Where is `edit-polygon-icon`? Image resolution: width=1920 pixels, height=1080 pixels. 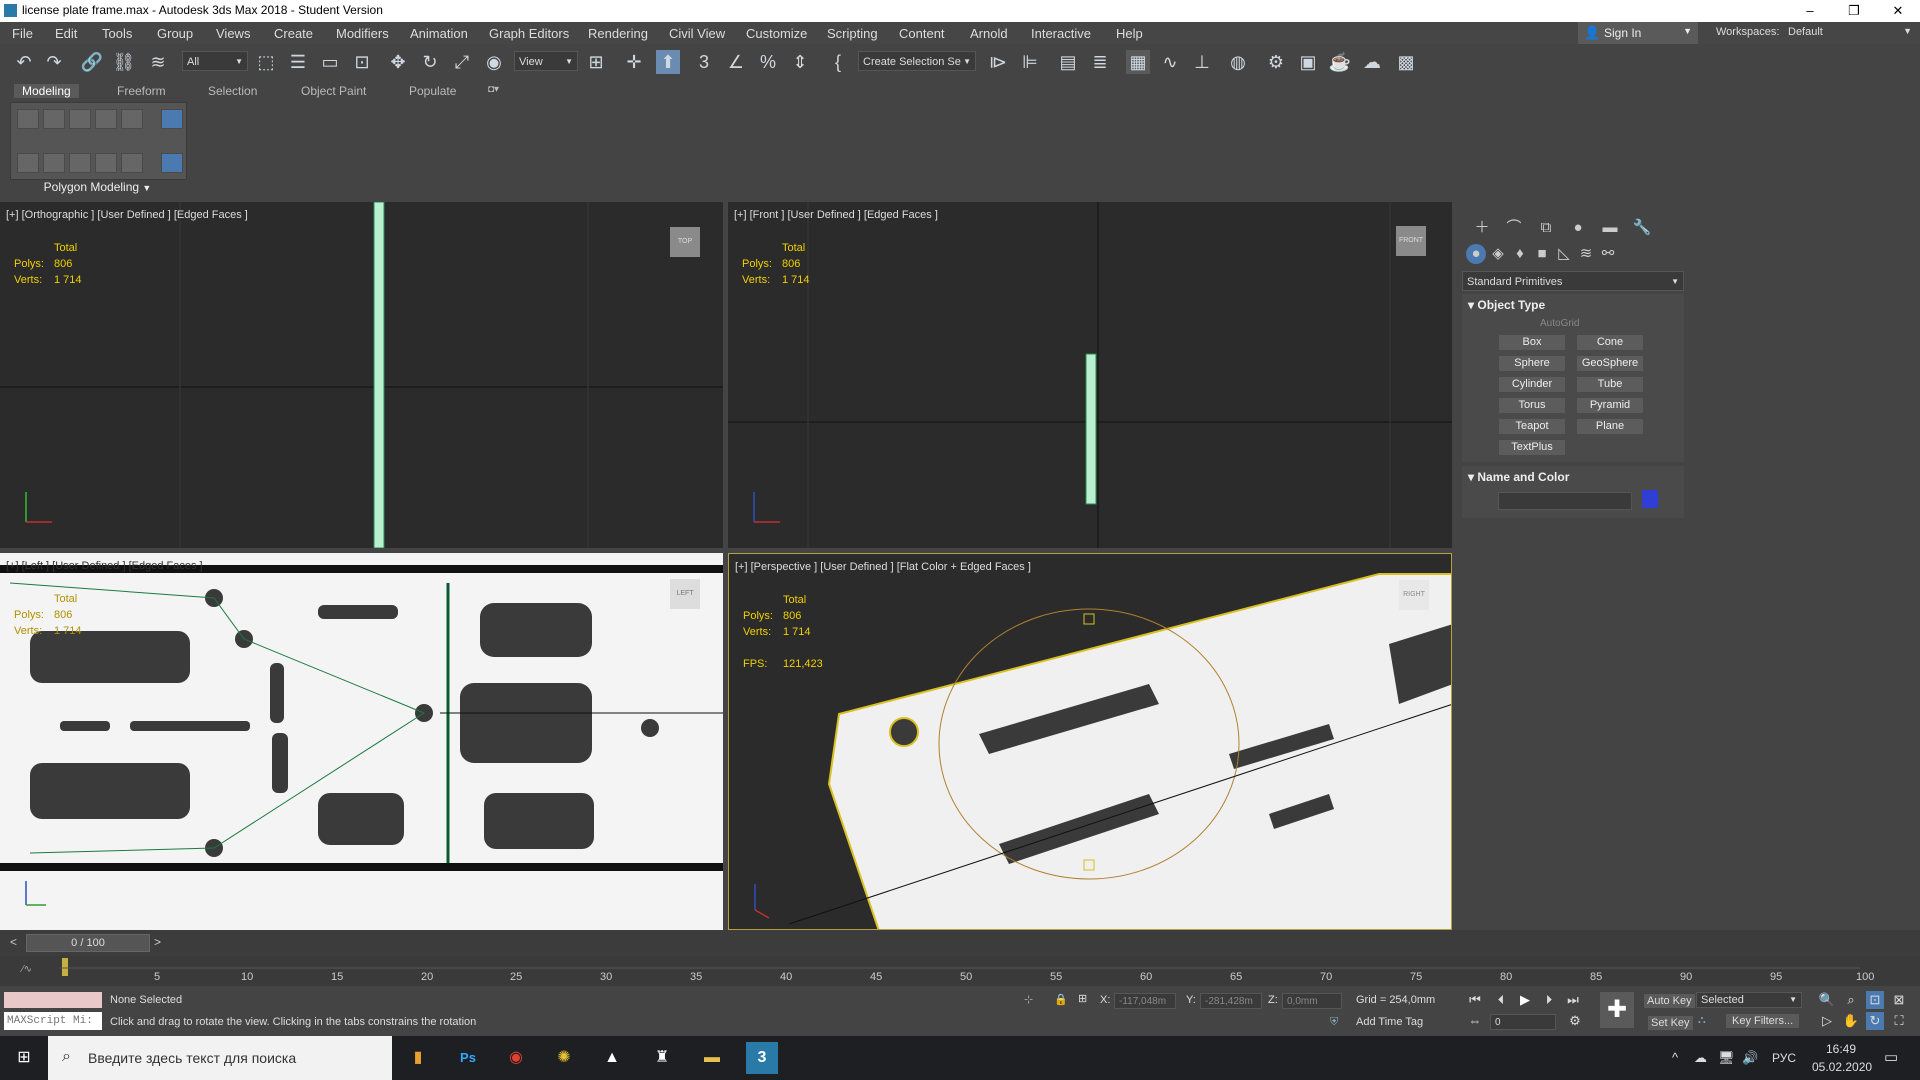
edit-polygon-icon is located at coordinates (106, 119).